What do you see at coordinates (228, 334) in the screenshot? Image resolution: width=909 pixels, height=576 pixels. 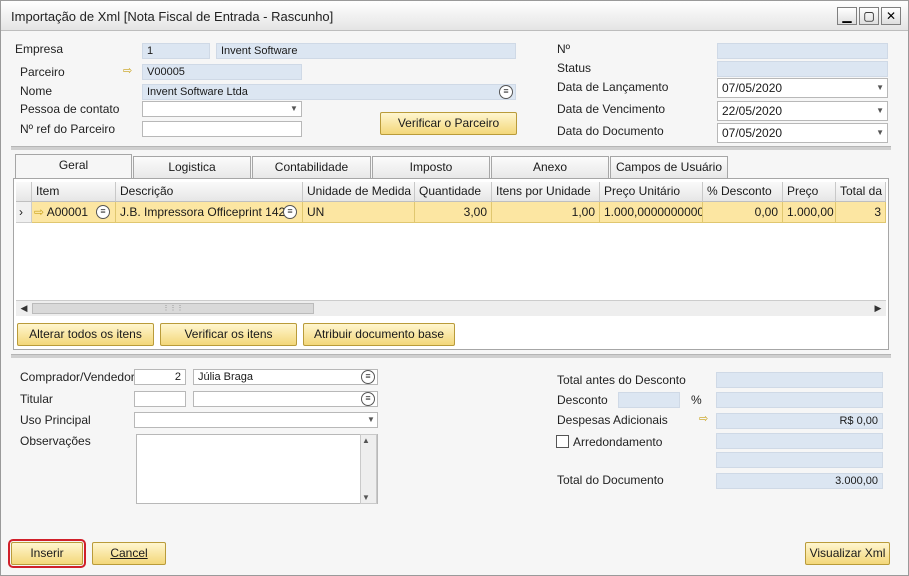 I see `verificar-itens-button: Verificar os itens` at bounding box center [228, 334].